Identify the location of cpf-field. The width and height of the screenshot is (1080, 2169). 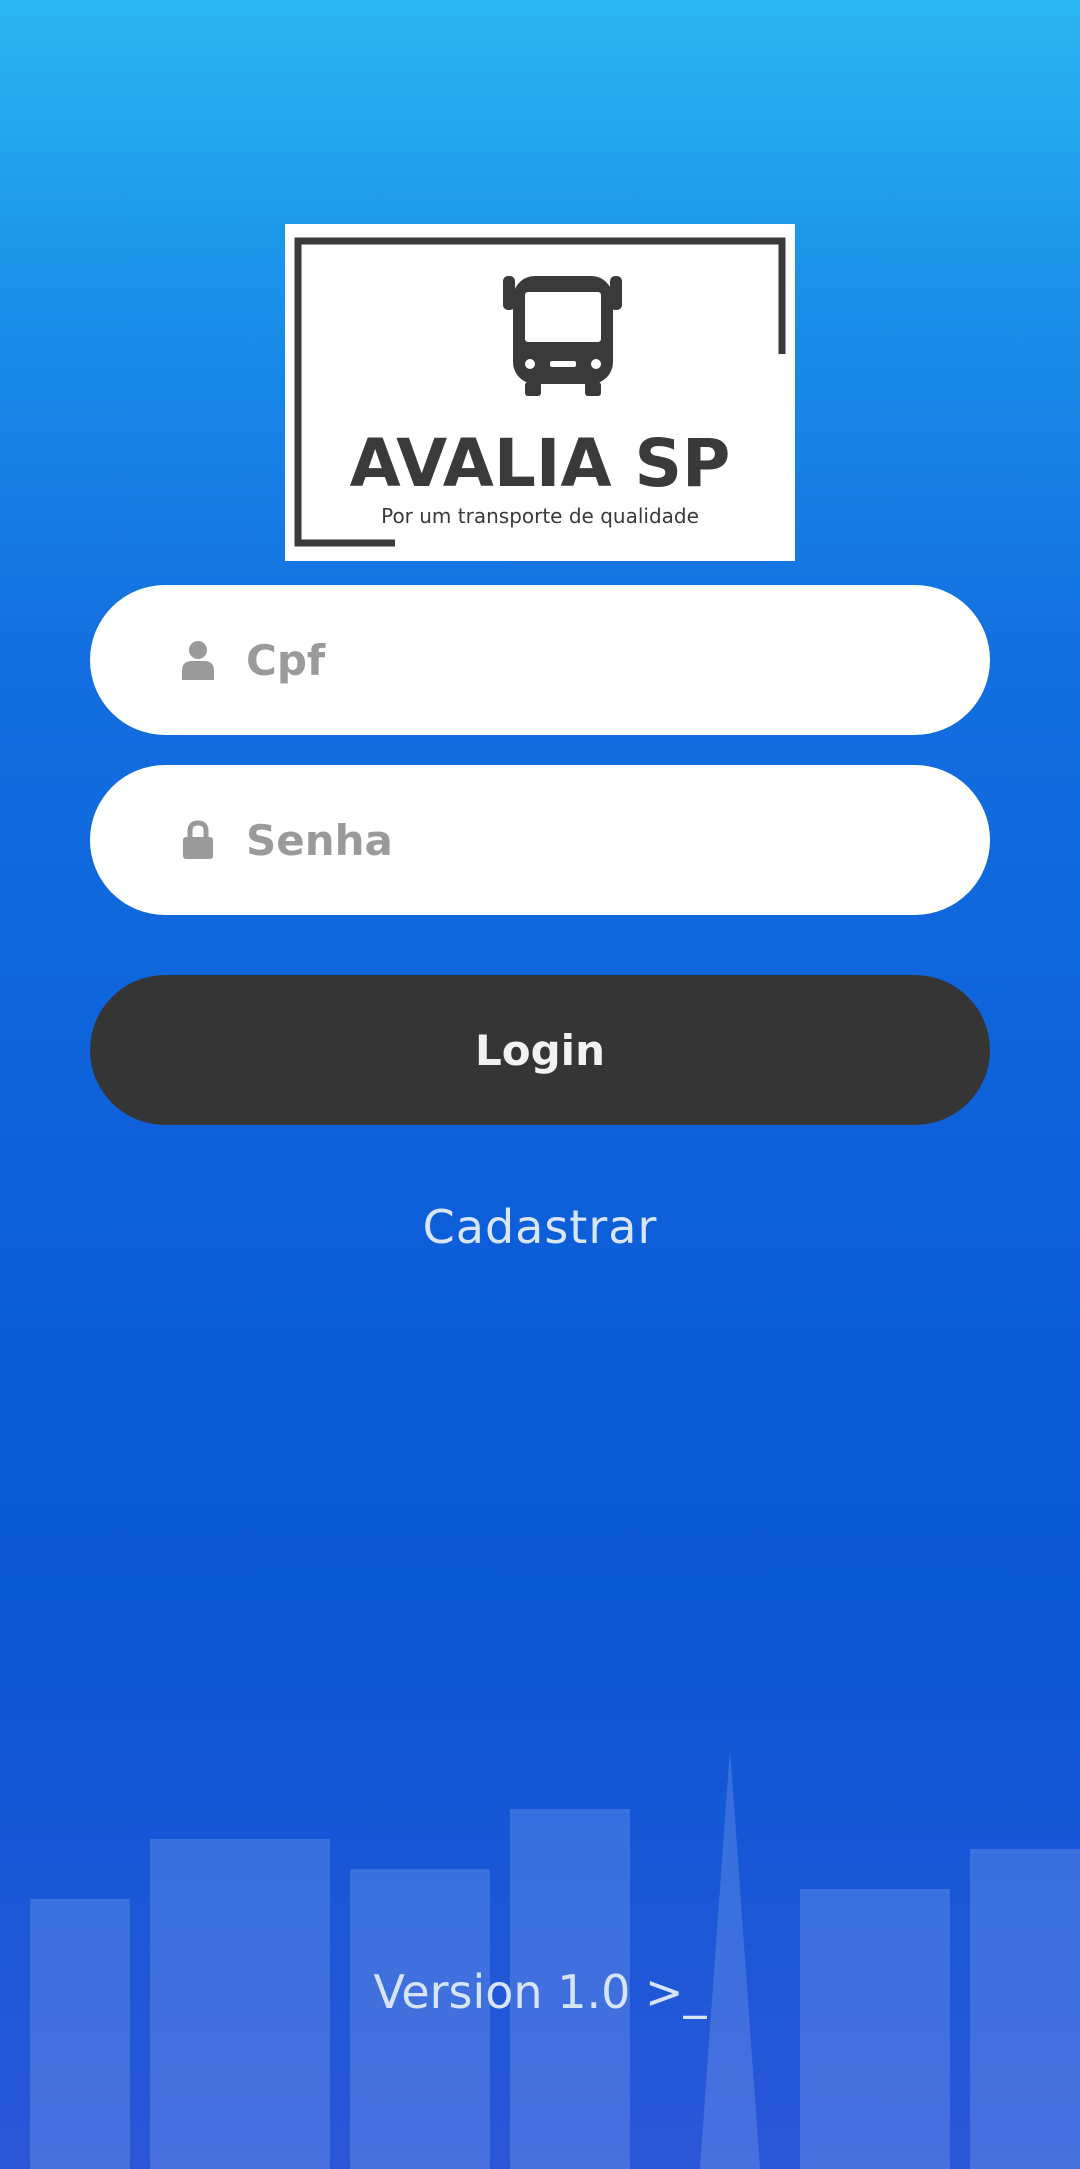
(540, 660).